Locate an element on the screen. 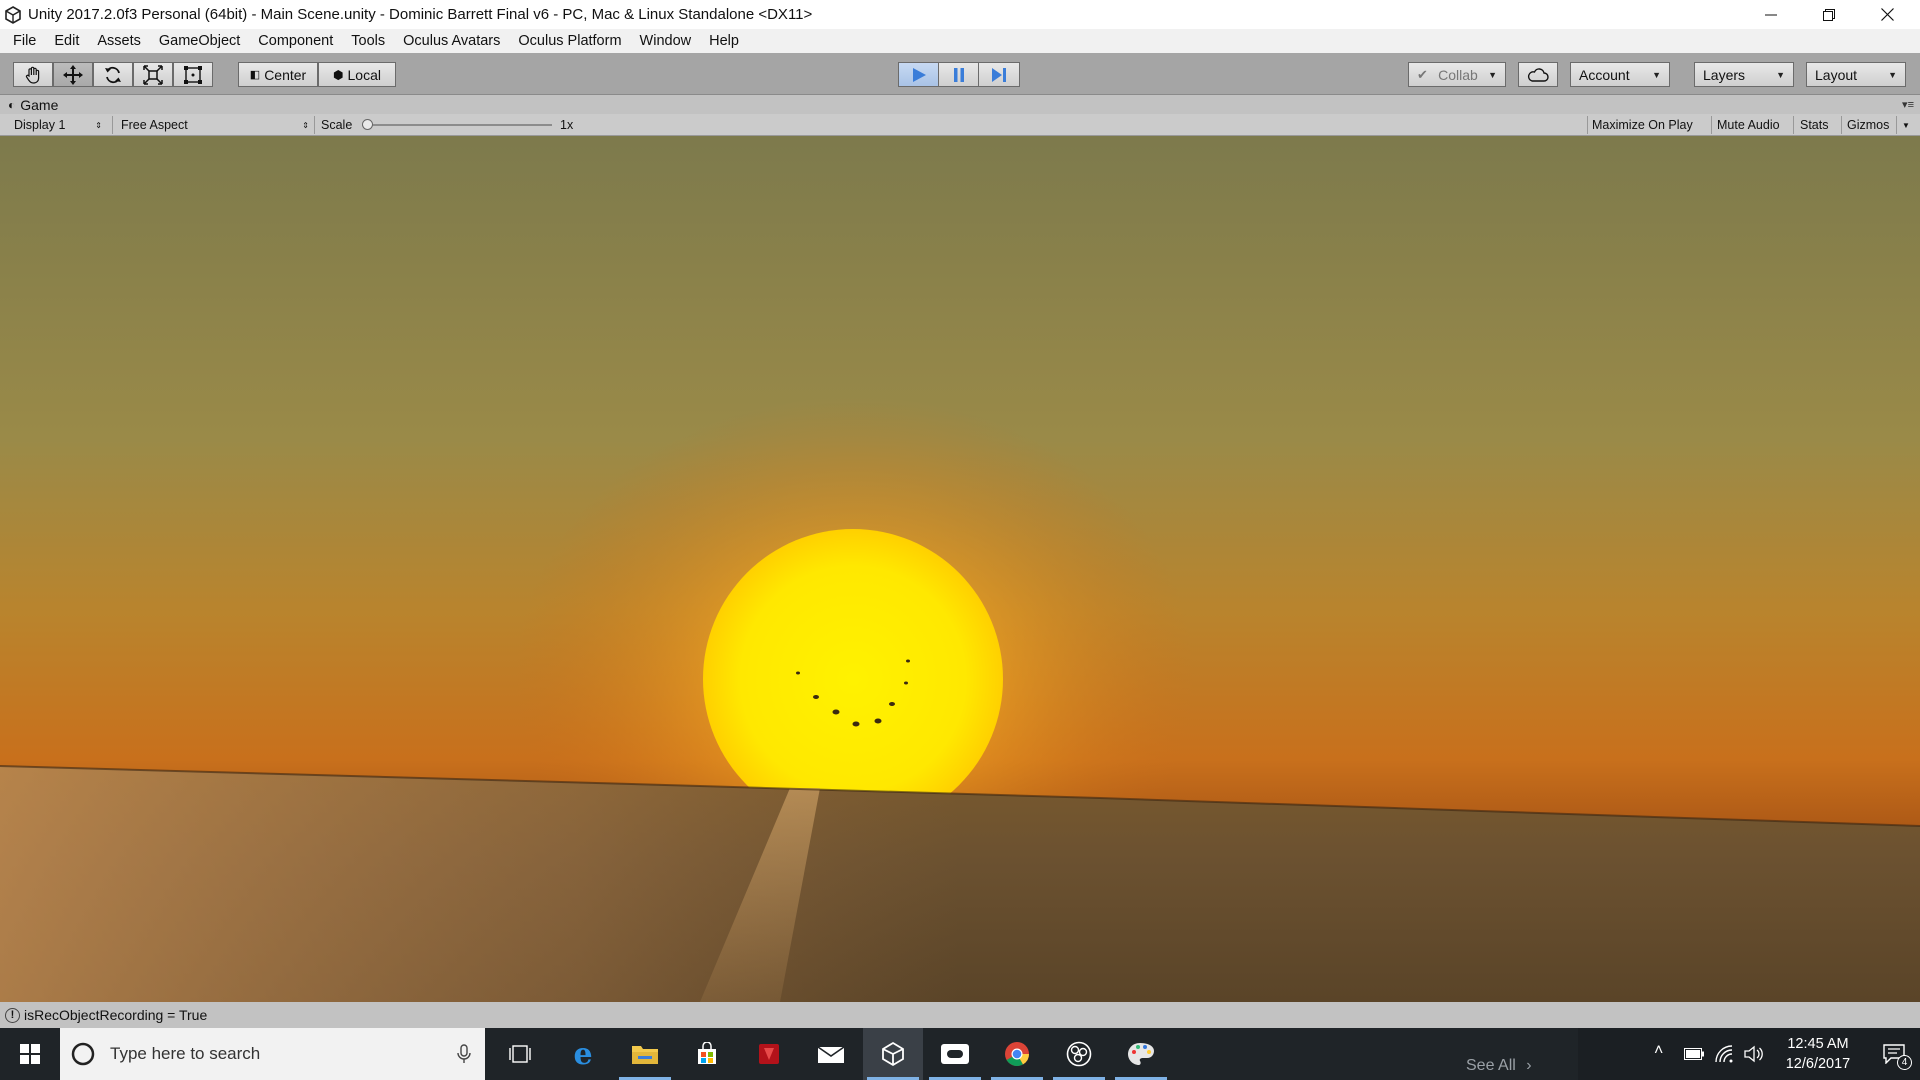 This screenshot has width=1920, height=1080. menu-file: File is located at coordinates (24, 41).